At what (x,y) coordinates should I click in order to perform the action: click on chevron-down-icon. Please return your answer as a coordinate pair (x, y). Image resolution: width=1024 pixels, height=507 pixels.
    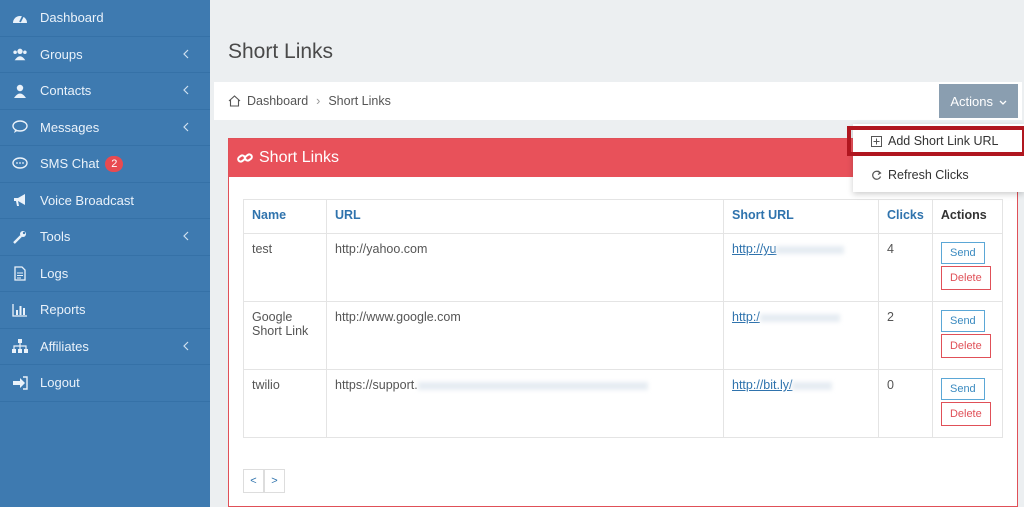
    Looking at the image, I should click on (1003, 102).